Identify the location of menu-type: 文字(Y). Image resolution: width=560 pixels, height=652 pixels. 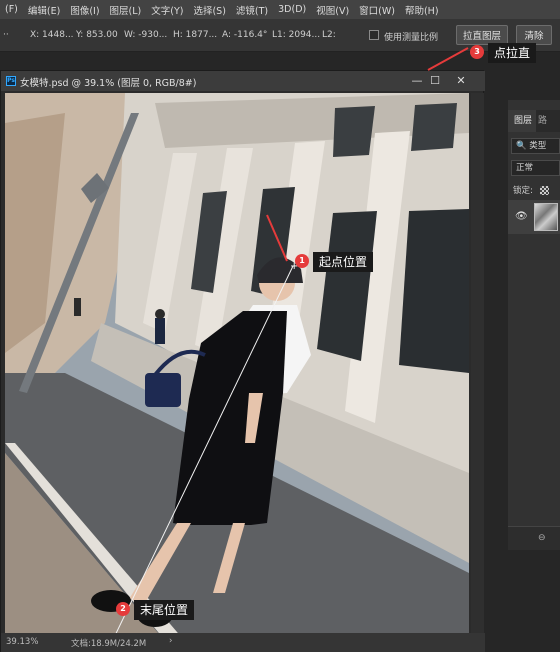
(167, 10).